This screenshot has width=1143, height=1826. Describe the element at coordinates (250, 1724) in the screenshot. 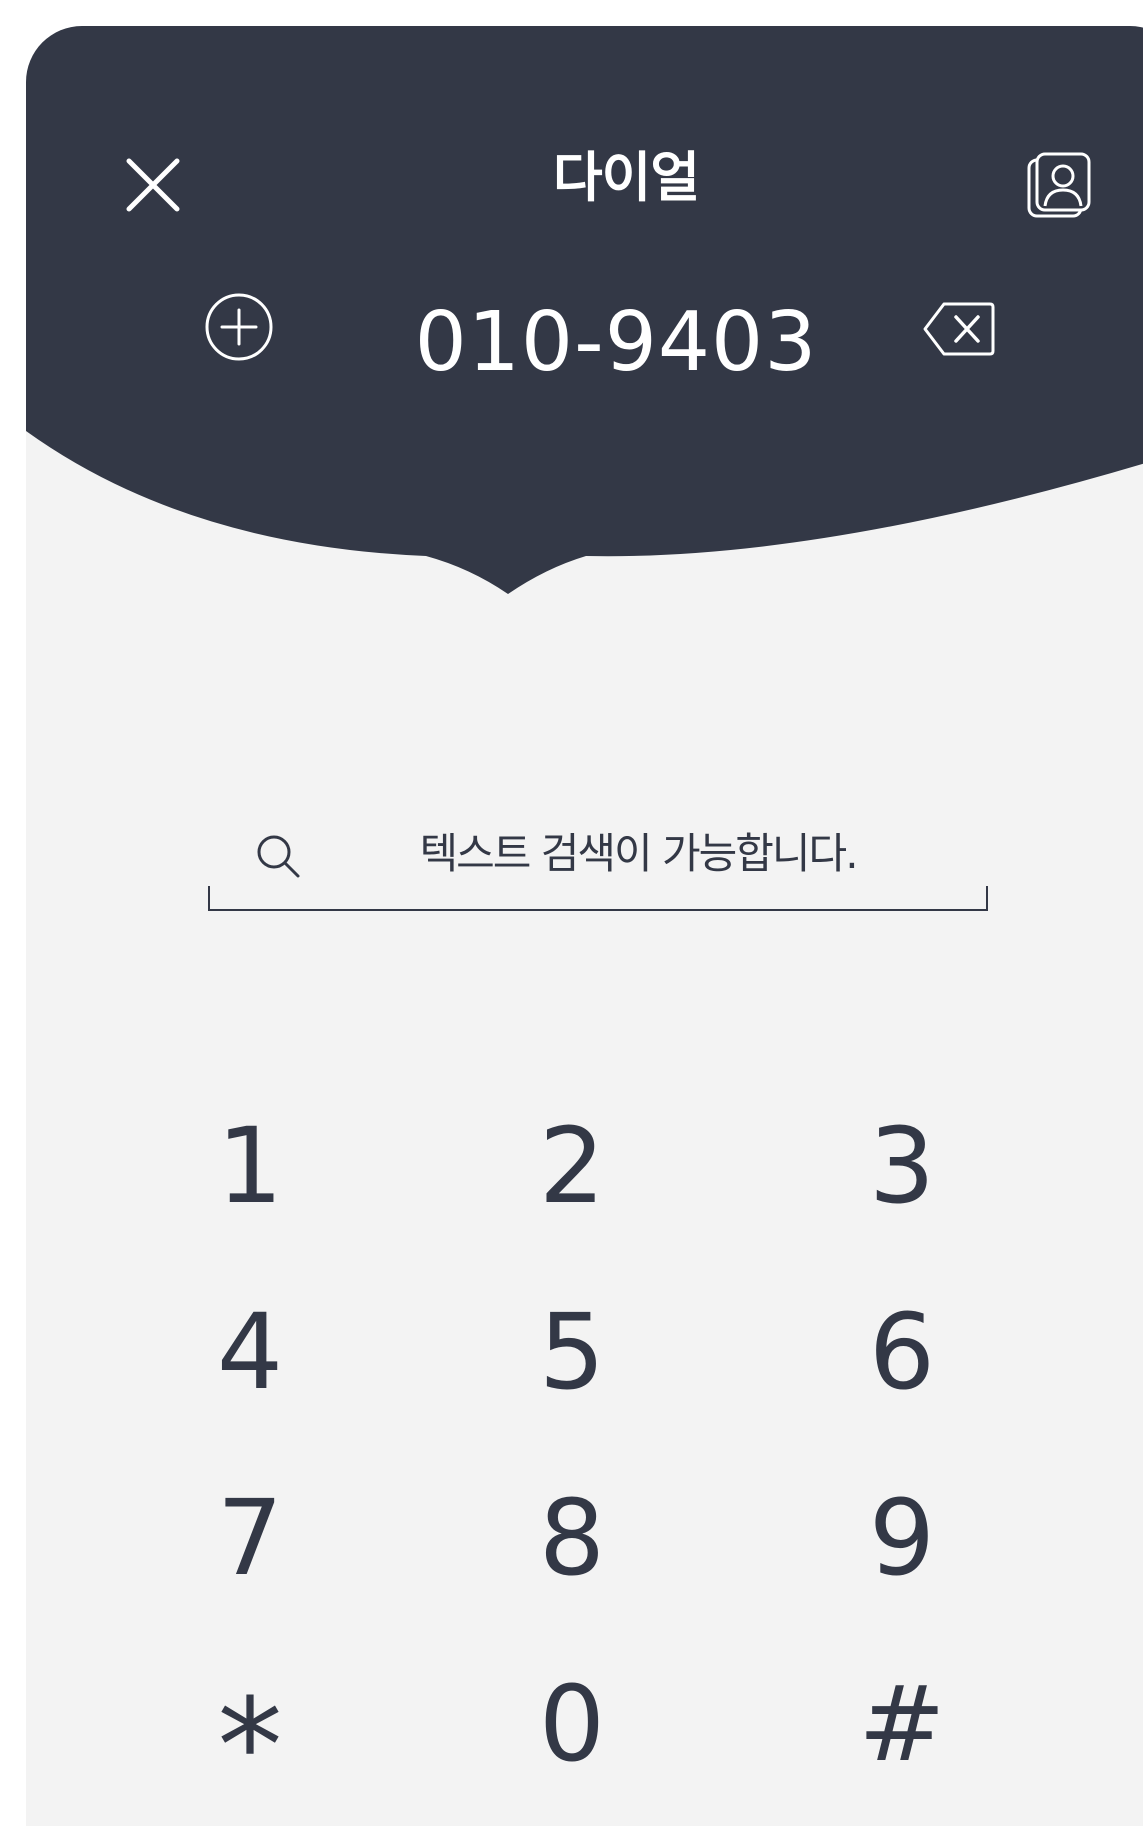

I see `key-star: *` at that location.